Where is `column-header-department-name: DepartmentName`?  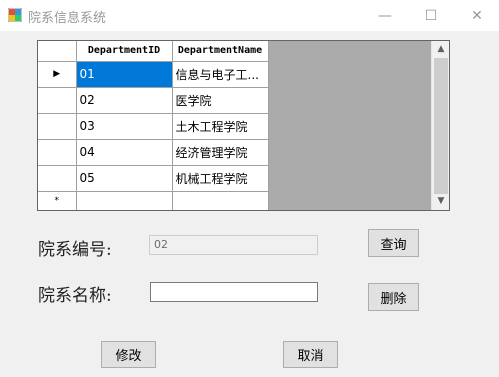
column-header-department-name: DepartmentName is located at coordinates (220, 51).